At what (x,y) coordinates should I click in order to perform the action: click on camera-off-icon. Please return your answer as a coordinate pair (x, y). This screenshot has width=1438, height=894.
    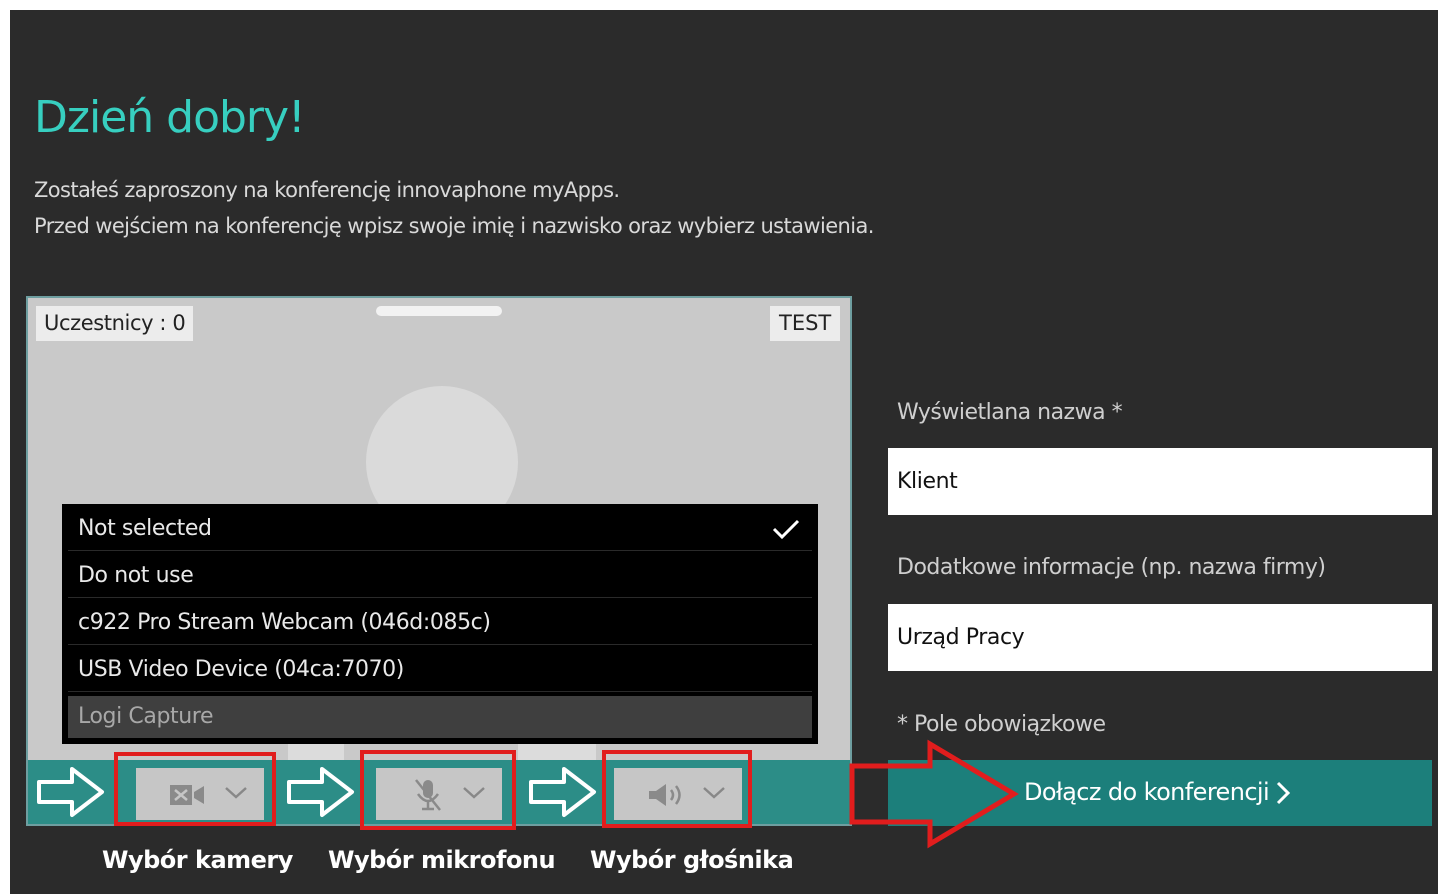
    Looking at the image, I should click on (187, 795).